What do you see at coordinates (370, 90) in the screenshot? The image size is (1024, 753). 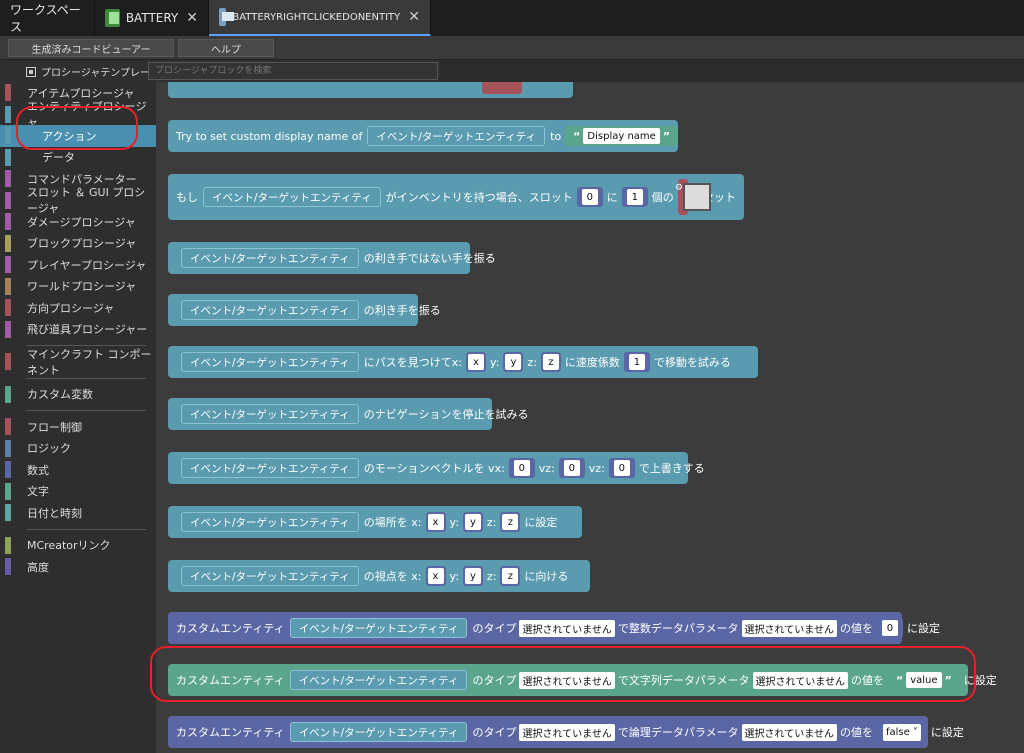 I see `partial-block-top` at bounding box center [370, 90].